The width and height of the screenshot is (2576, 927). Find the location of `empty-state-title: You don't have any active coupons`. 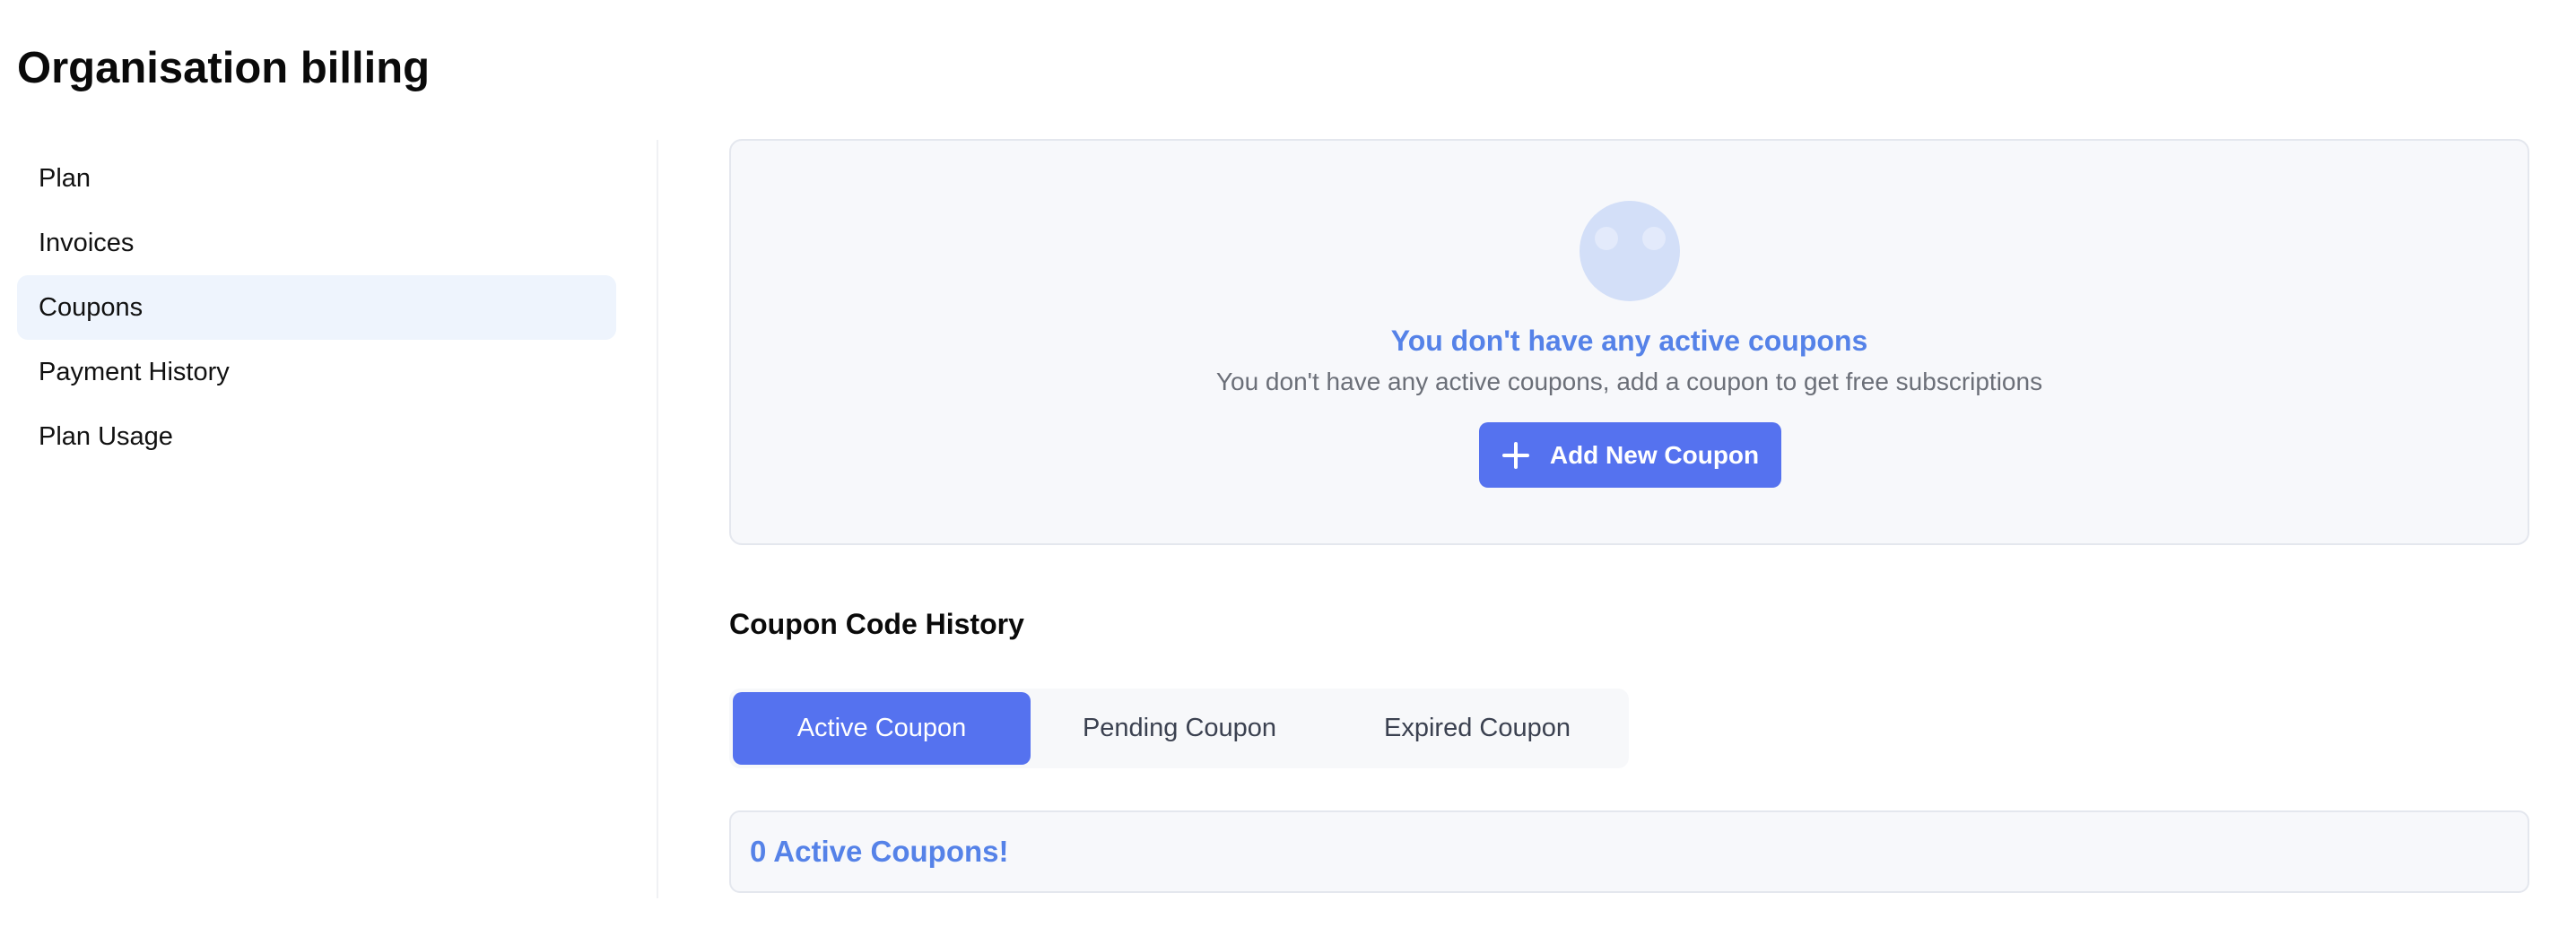

empty-state-title: You don't have any active coupons is located at coordinates (1629, 341).